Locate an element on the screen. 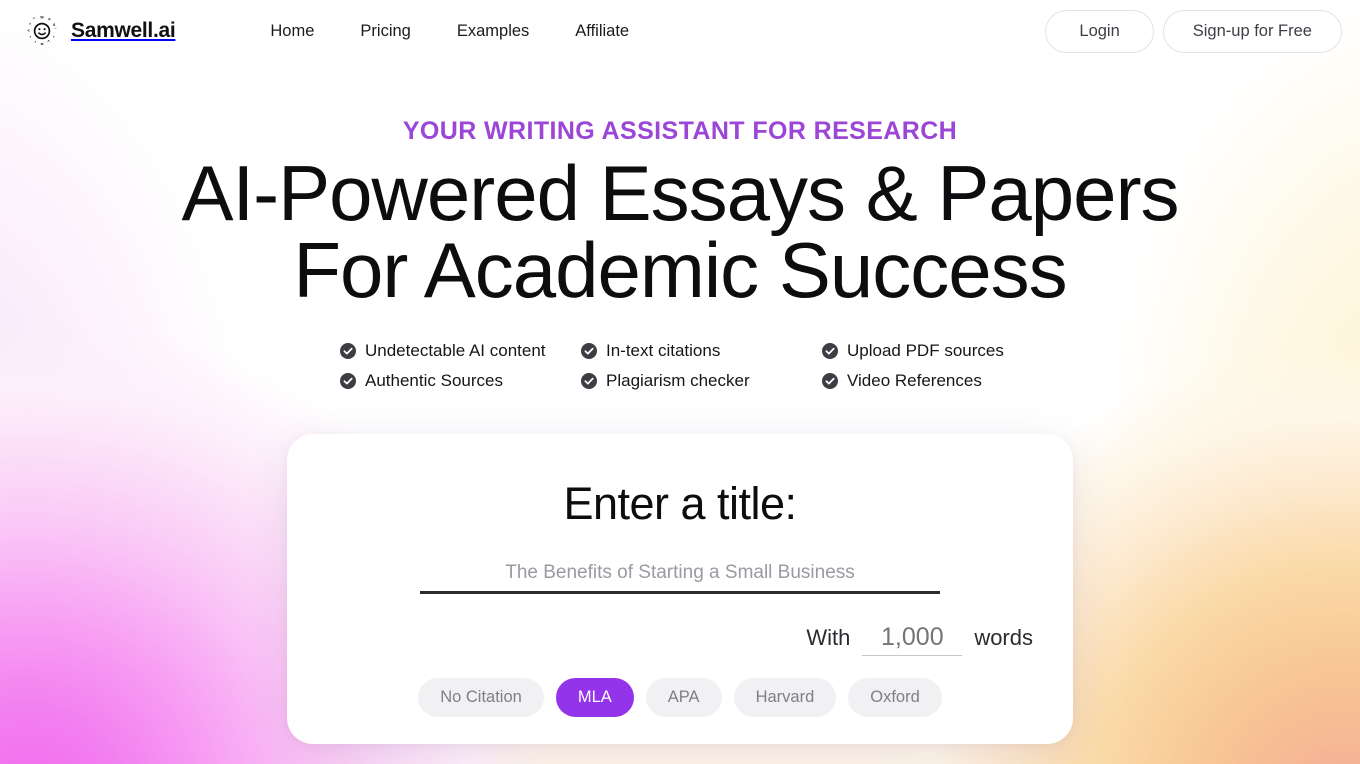 This screenshot has height=764, width=1360. word-count-suffix-label: words is located at coordinates (1003, 638).